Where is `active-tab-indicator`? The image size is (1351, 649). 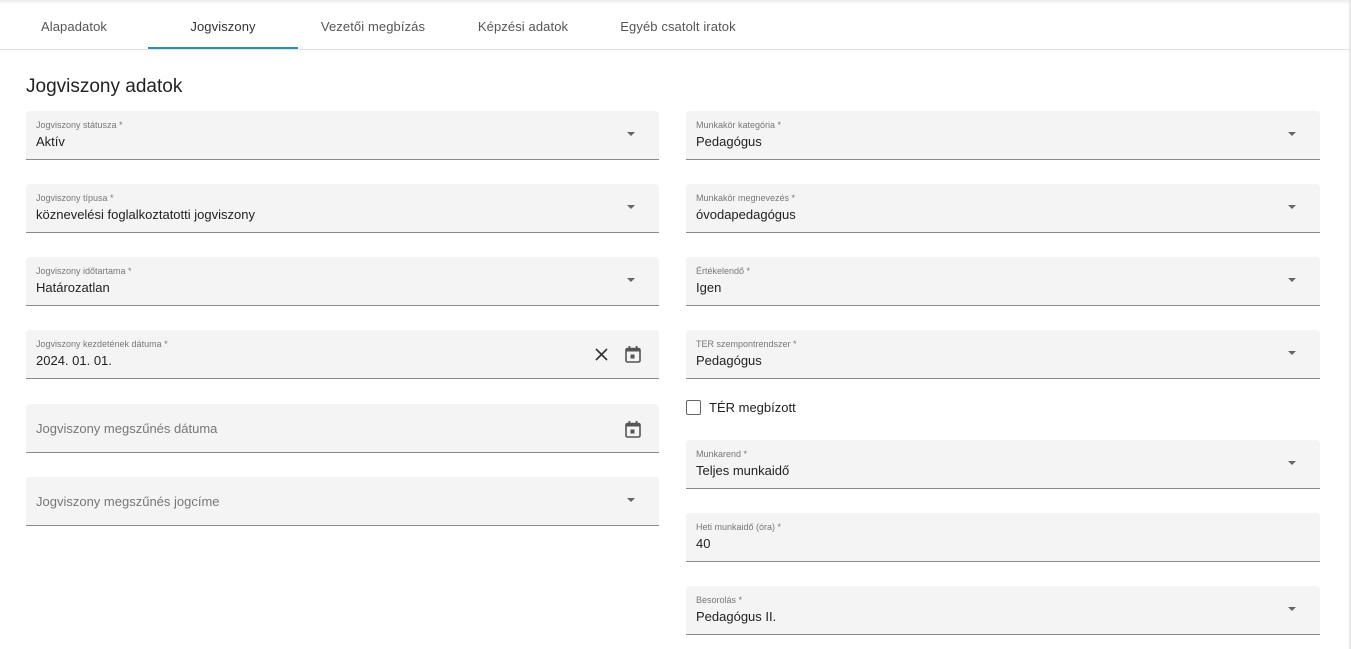
active-tab-indicator is located at coordinates (223, 48).